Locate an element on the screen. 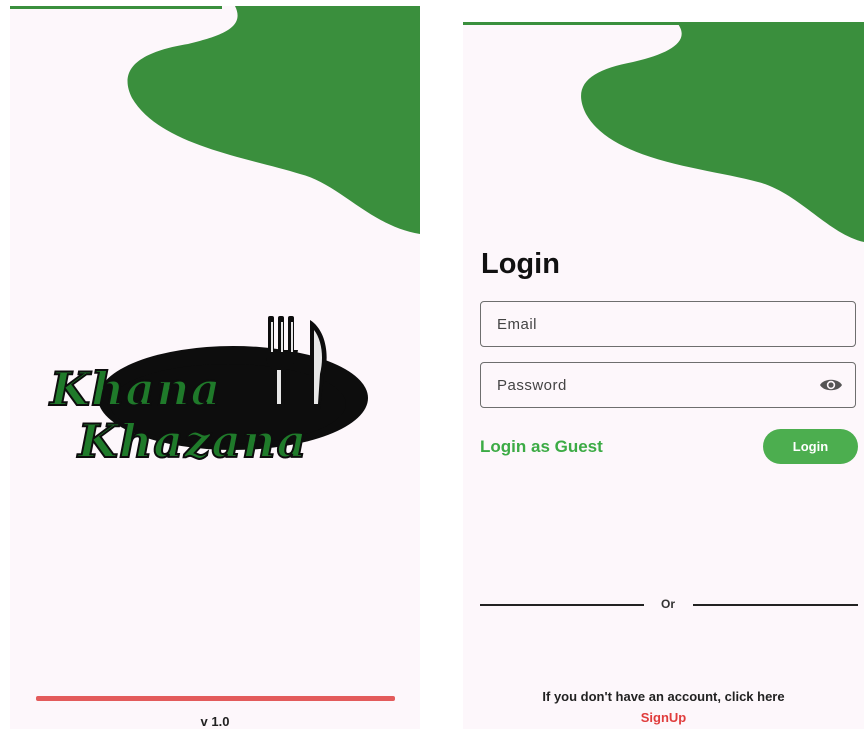  password-field is located at coordinates (668, 385).